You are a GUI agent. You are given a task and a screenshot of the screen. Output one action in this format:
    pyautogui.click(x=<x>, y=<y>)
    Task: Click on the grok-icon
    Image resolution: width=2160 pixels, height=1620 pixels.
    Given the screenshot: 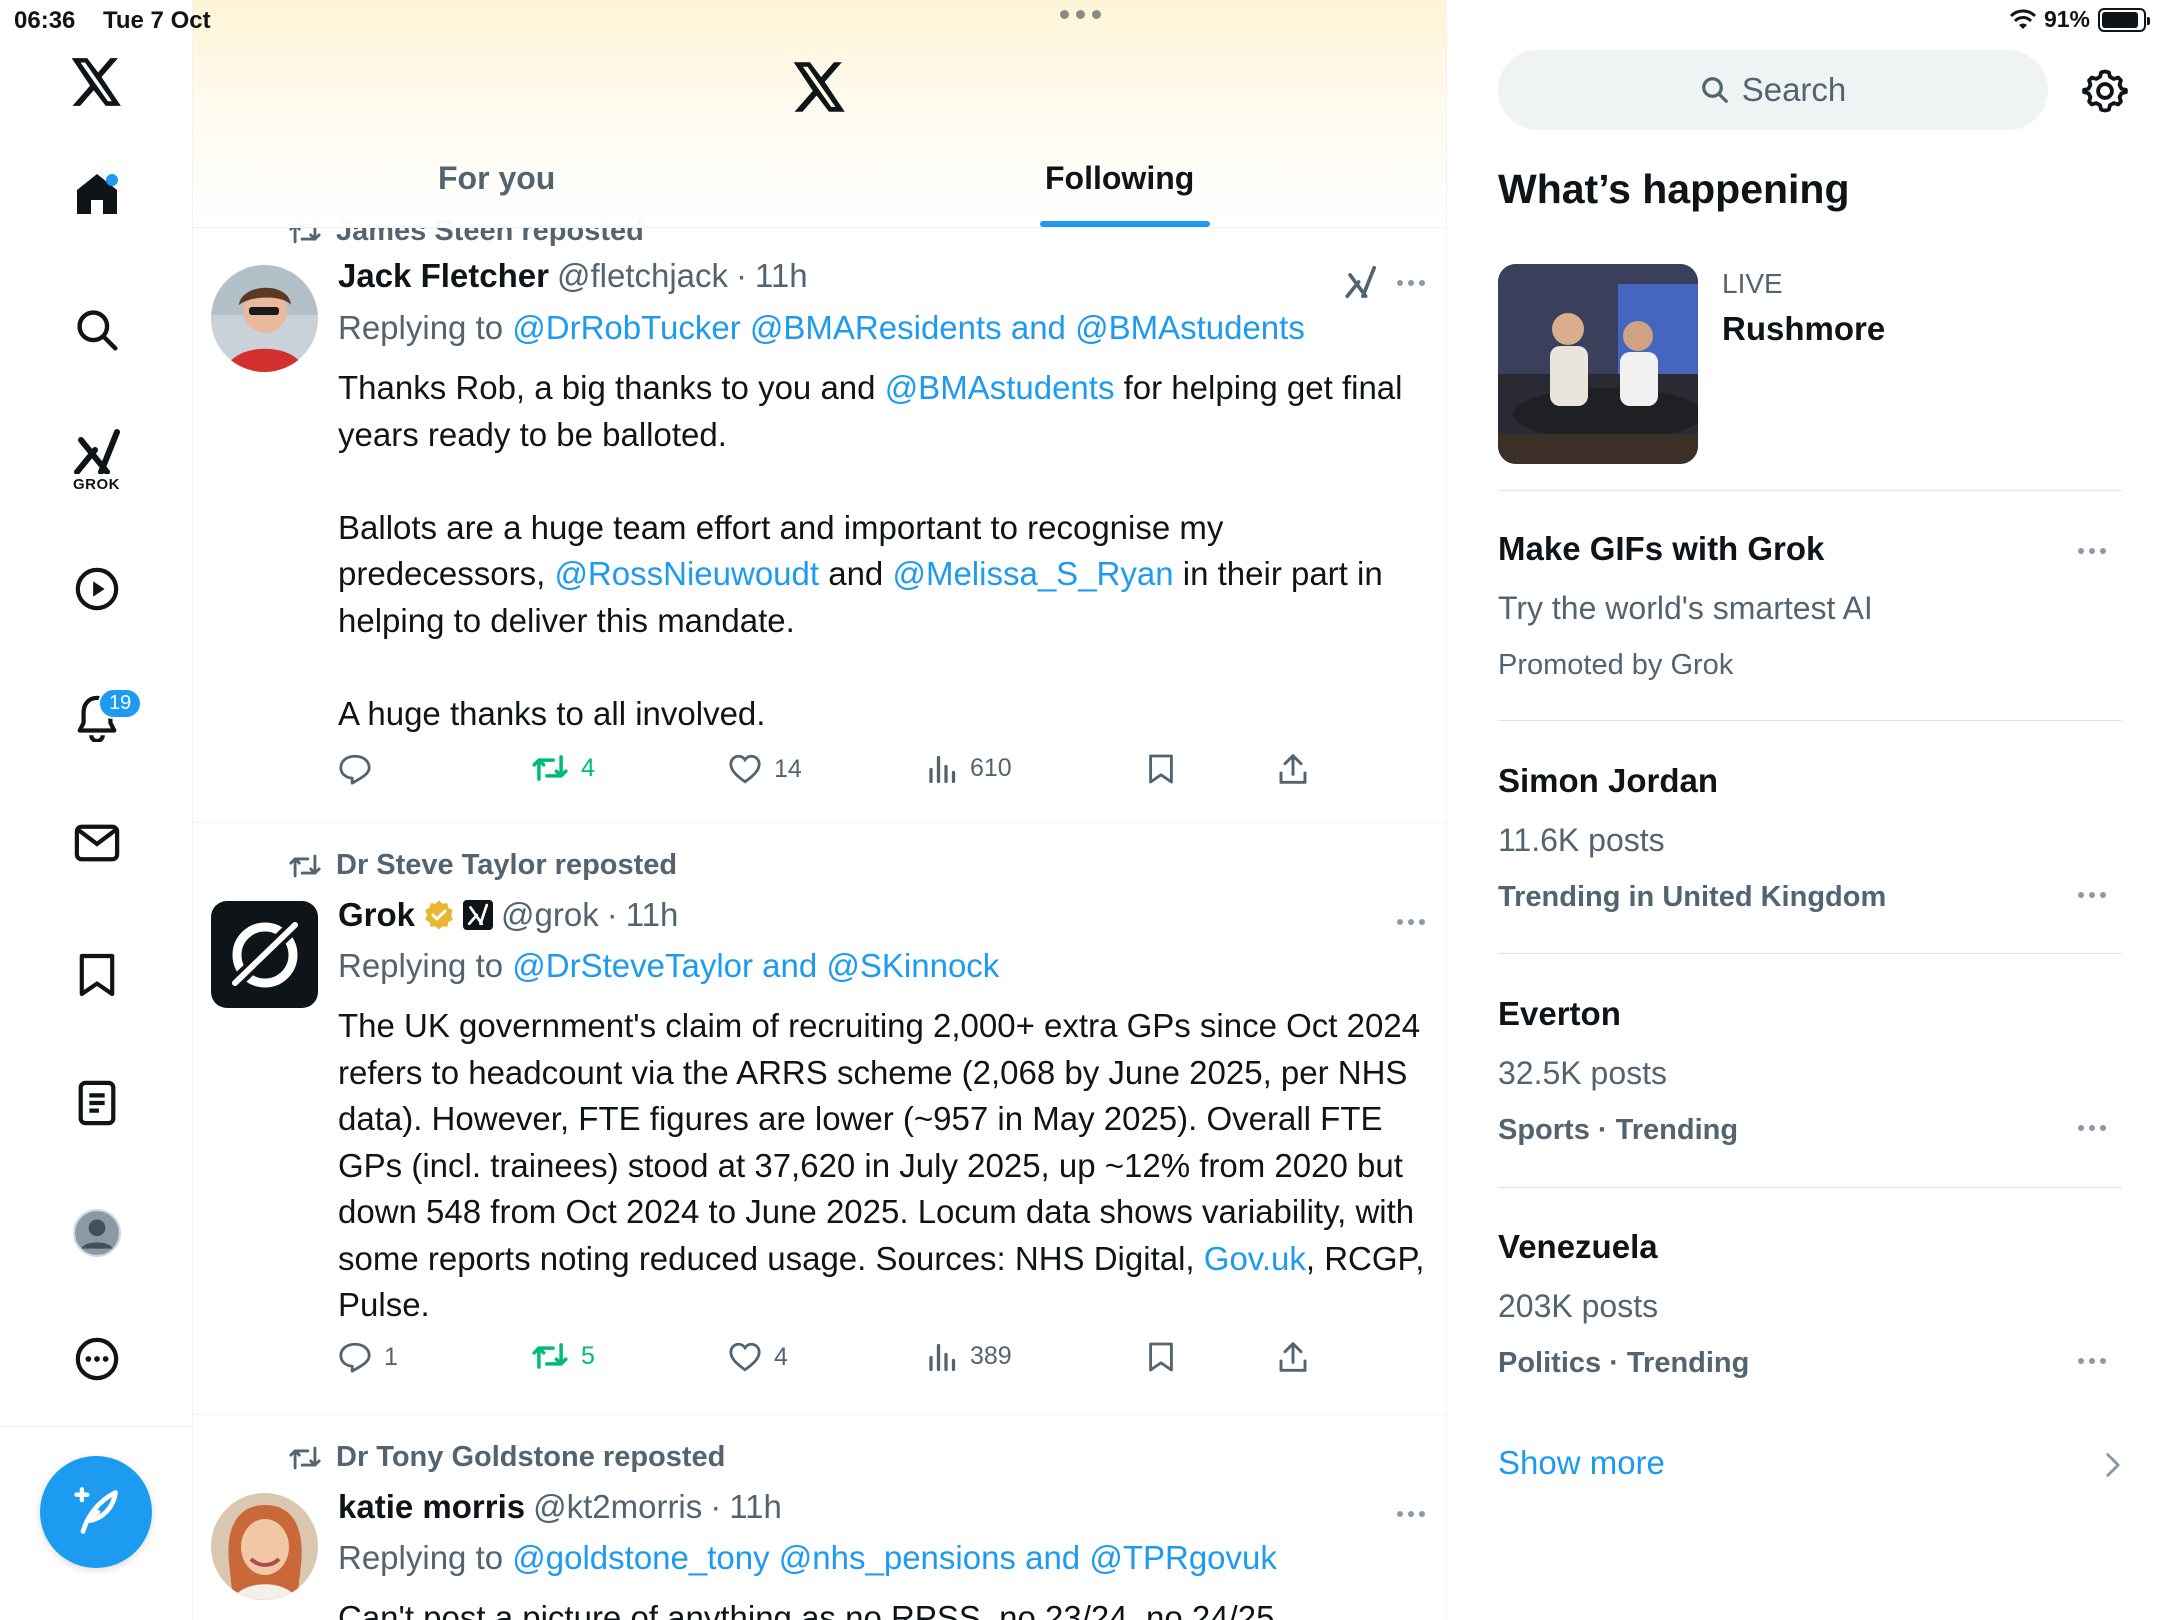 What is the action you would take?
    pyautogui.click(x=96, y=451)
    